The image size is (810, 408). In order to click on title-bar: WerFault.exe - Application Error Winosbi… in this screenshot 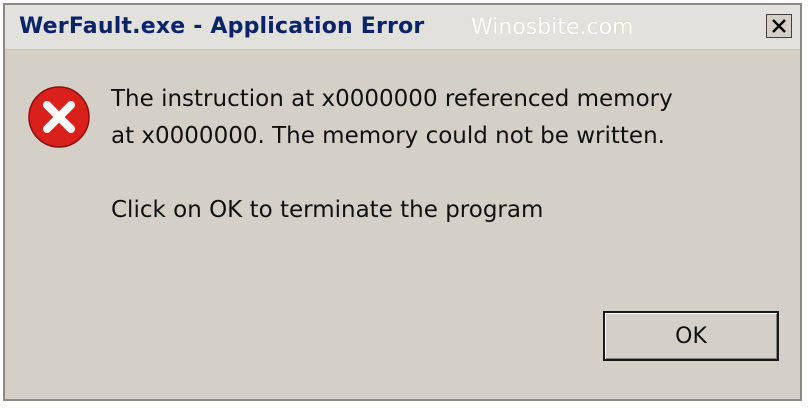, I will do `click(402, 27)`.